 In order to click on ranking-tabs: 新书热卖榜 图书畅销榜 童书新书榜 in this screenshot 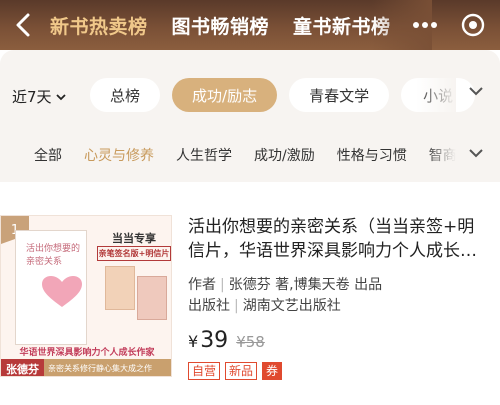, I will do `click(232, 25)`.